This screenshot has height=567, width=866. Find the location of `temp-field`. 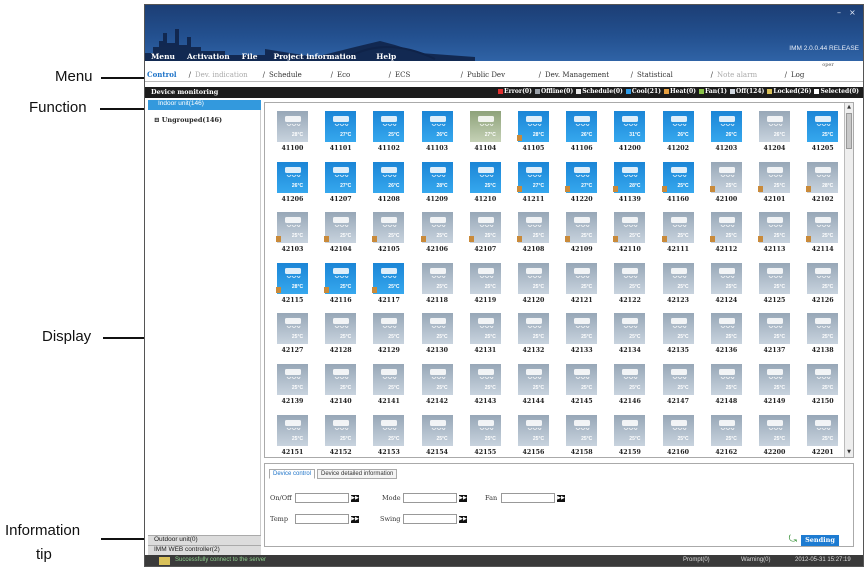

temp-field is located at coordinates (322, 519).